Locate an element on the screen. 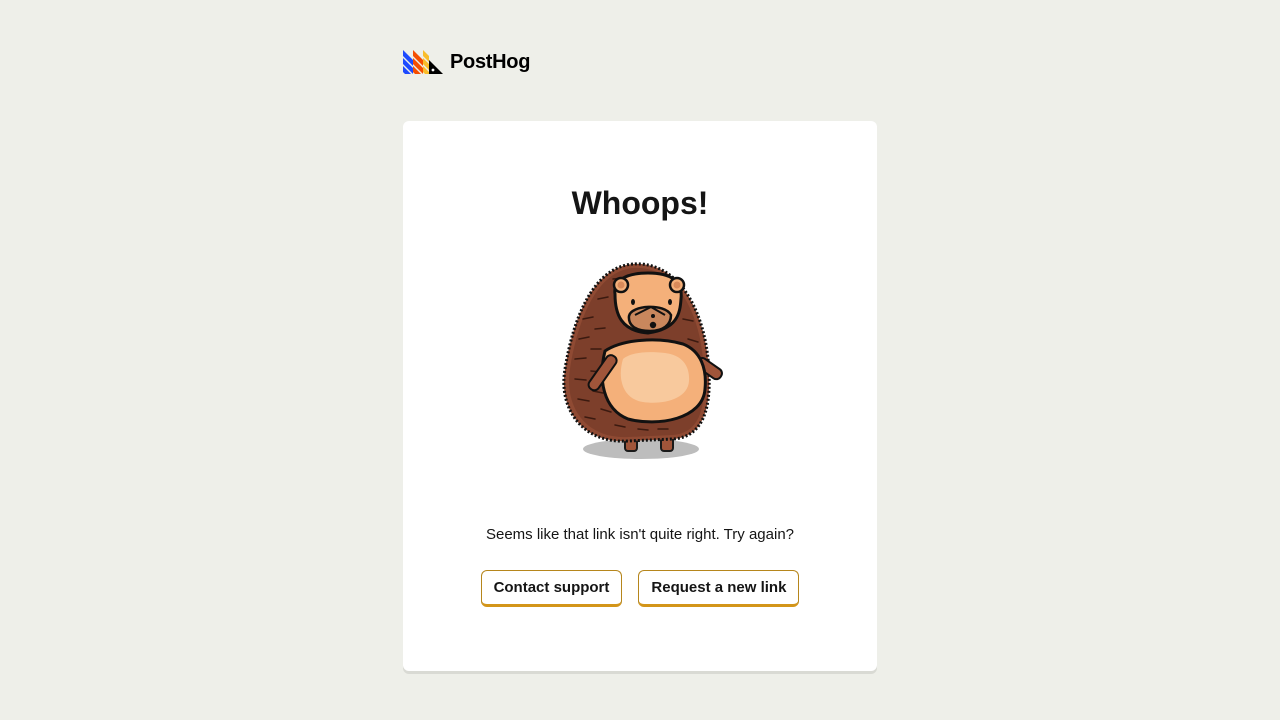 The image size is (1280, 720). hedgehog-illustration is located at coordinates (642, 360).